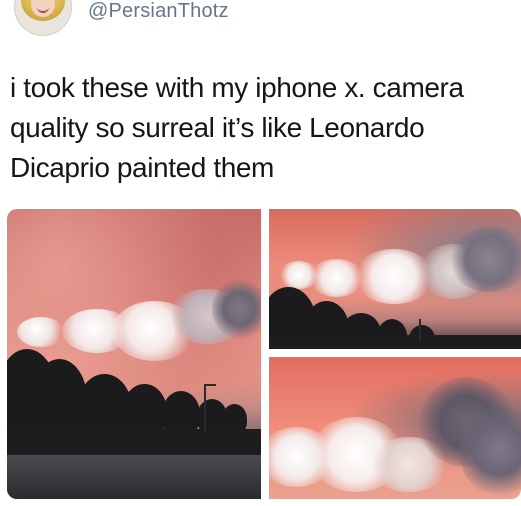  Describe the element at coordinates (260, 20) in the screenshot. I see `tweet-header: @PersianThotz` at that location.